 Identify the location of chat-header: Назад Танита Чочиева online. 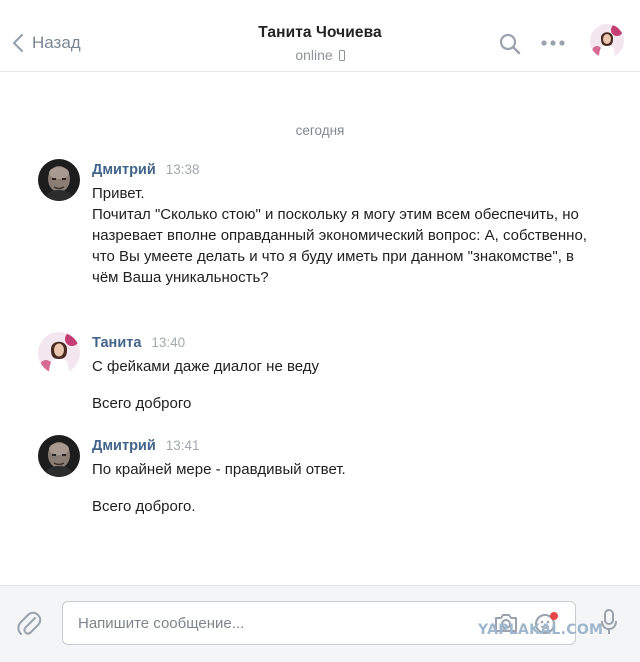
(320, 43).